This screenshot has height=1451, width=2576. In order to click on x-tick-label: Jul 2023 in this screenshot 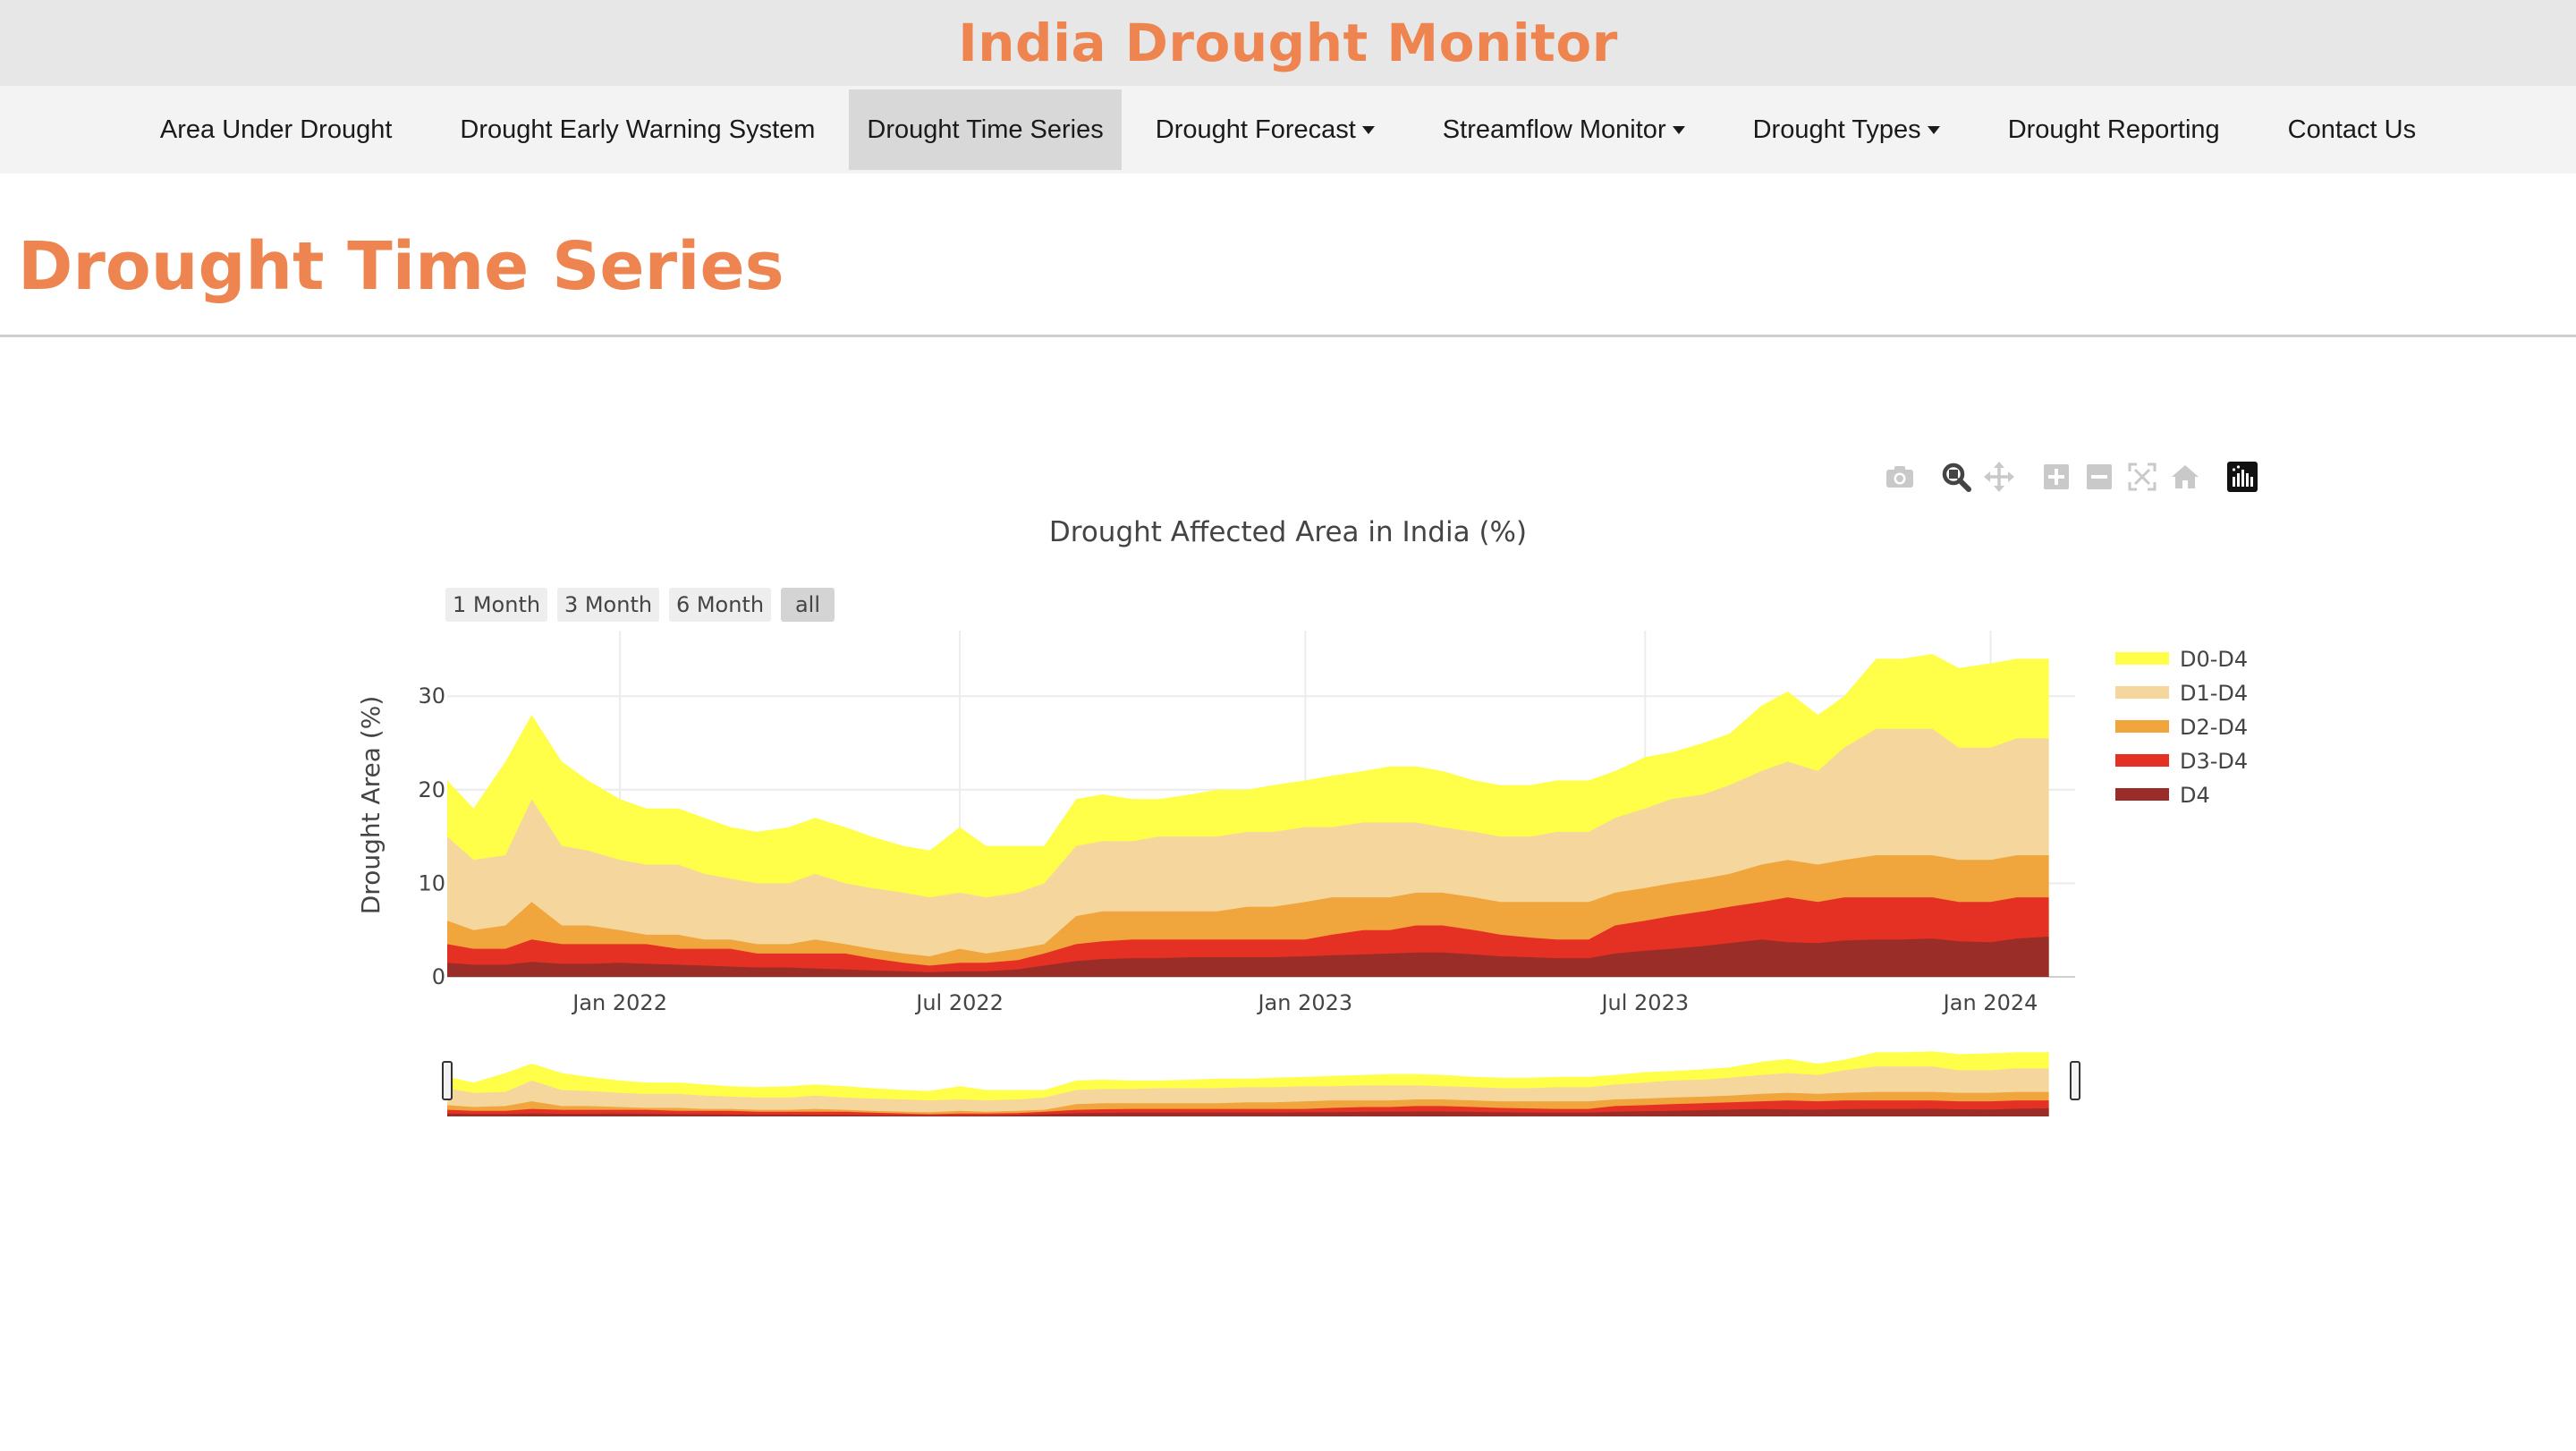, I will do `click(1644, 1002)`.